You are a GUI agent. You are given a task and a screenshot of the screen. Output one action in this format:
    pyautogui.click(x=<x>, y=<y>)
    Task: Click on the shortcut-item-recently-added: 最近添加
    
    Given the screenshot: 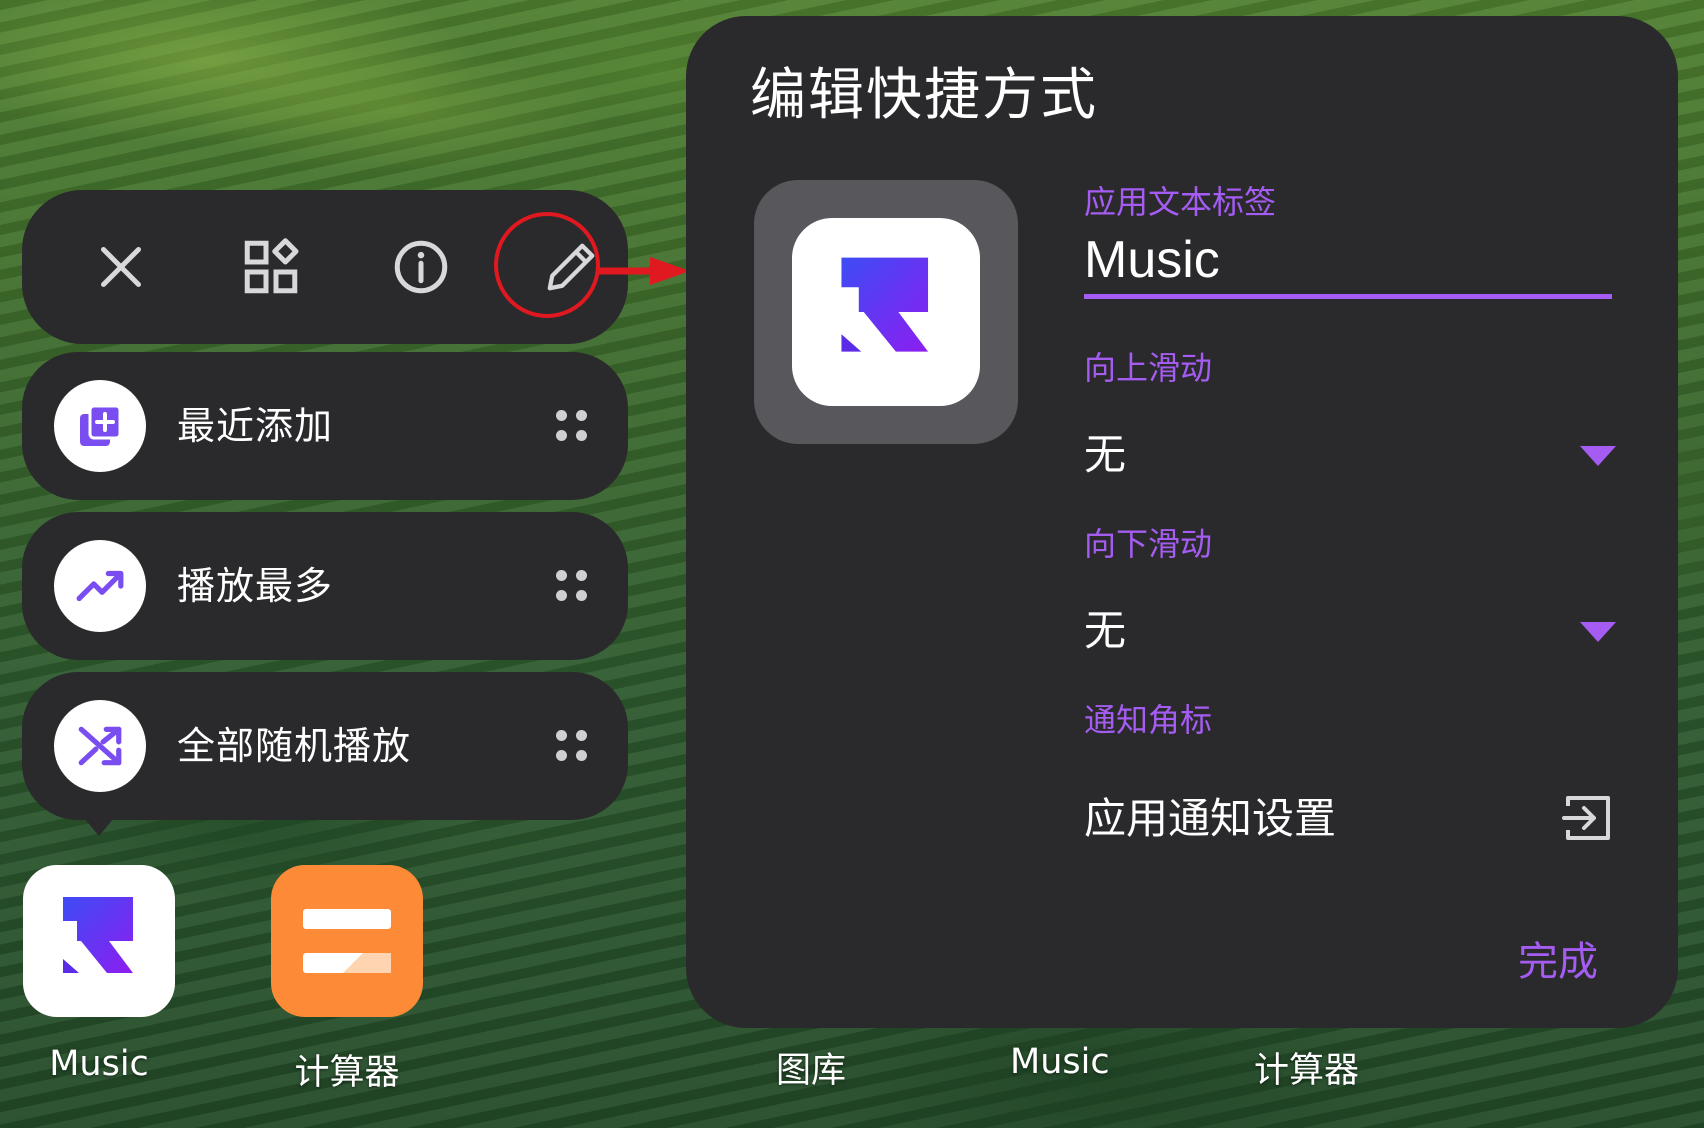 What is the action you would take?
    pyautogui.click(x=325, y=426)
    